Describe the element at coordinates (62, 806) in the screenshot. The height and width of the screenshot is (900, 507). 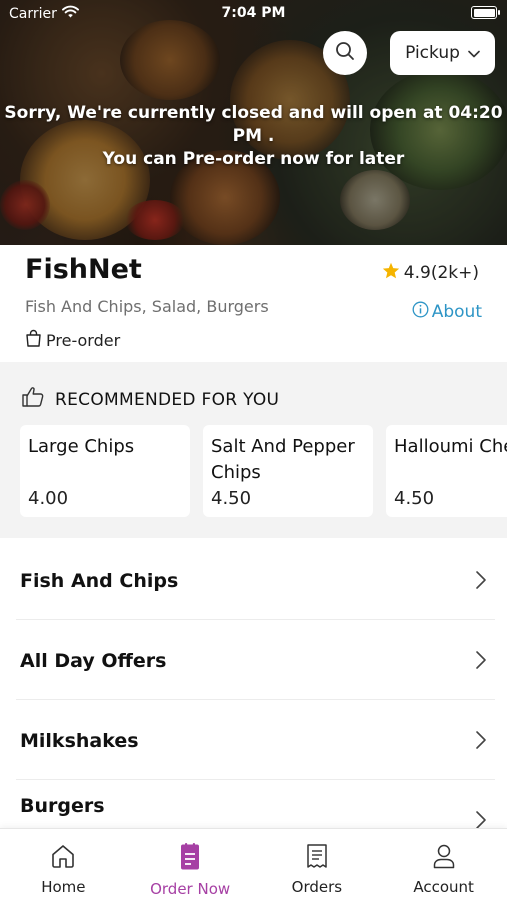
I see `category-name: Burgers` at that location.